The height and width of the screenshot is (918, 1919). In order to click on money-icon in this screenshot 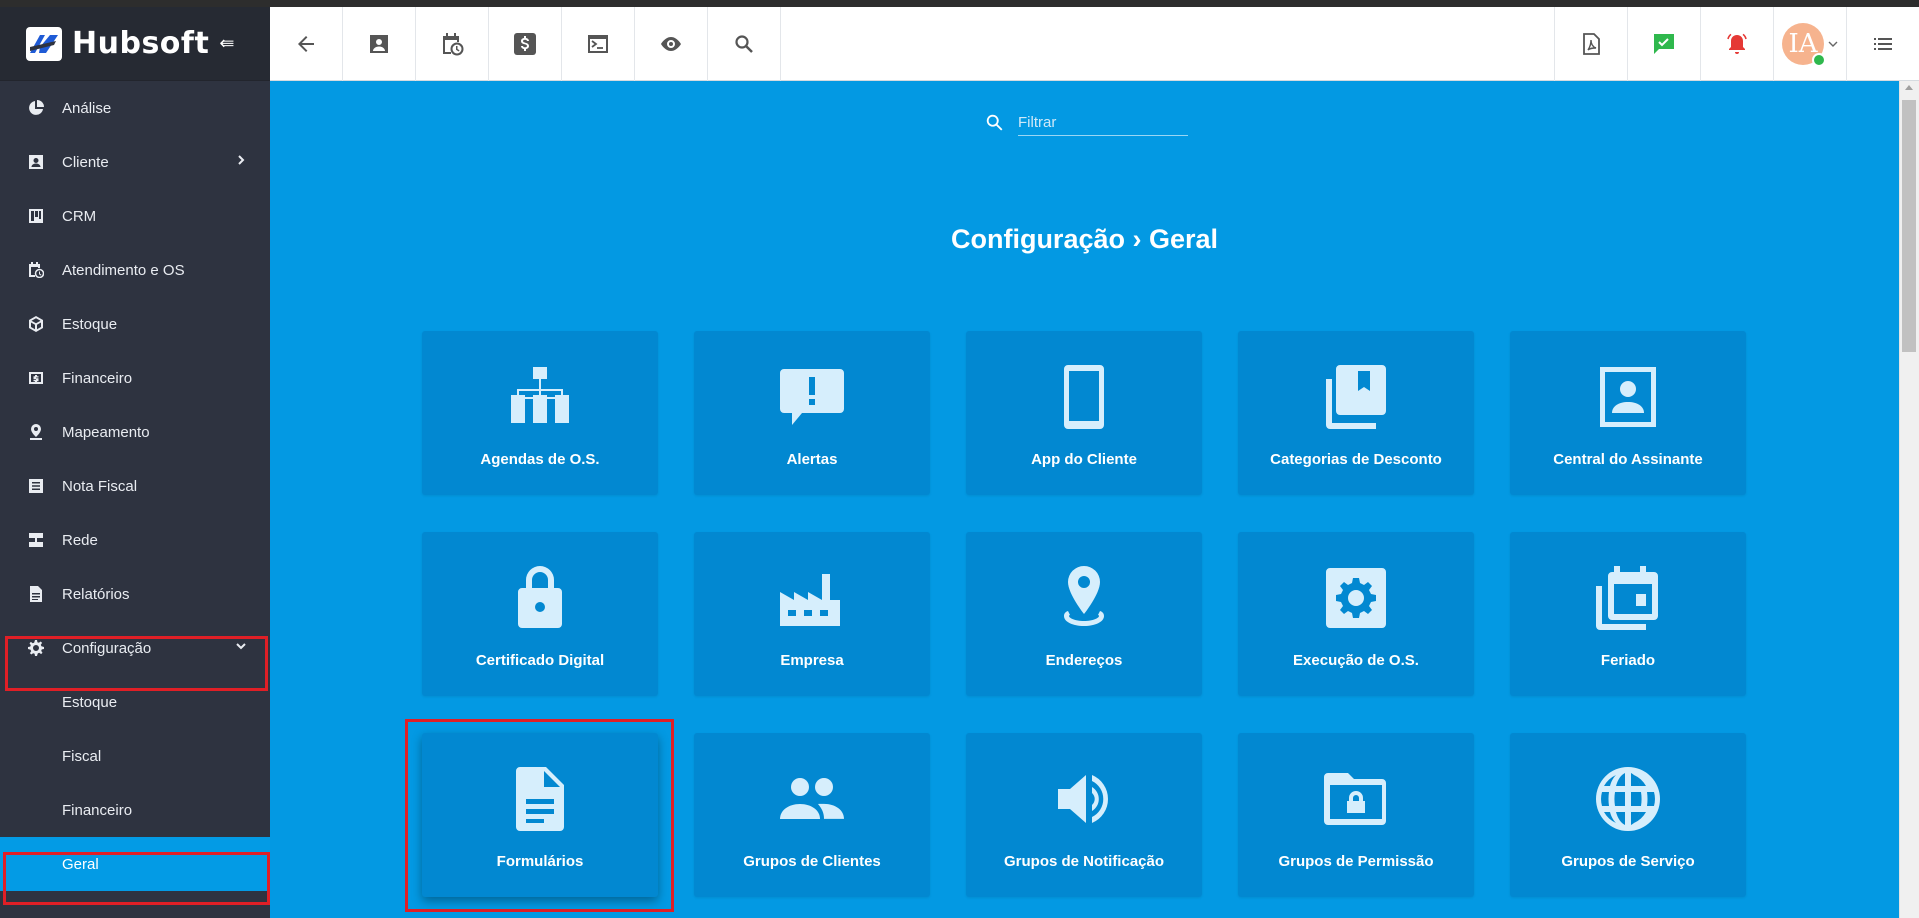, I will do `click(36, 378)`.